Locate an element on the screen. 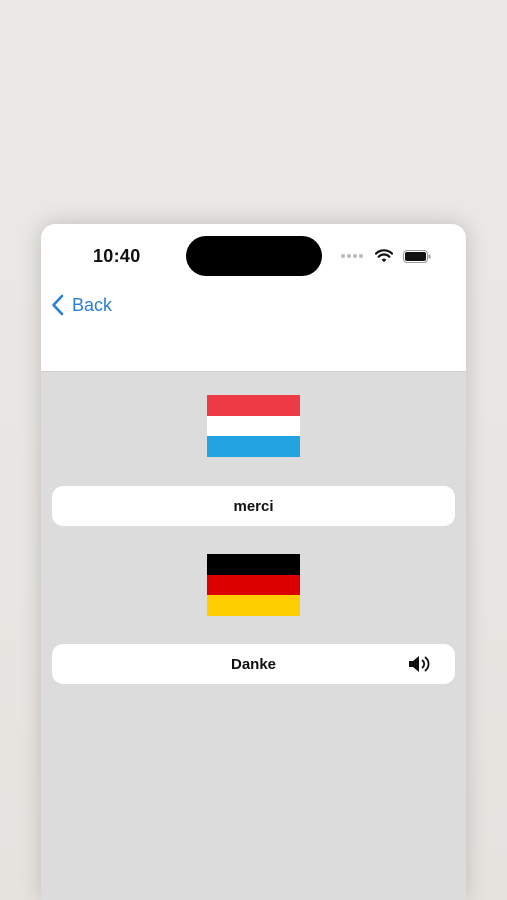 Image resolution: width=507 pixels, height=900 pixels. luxembourg-flag is located at coordinates (253, 426).